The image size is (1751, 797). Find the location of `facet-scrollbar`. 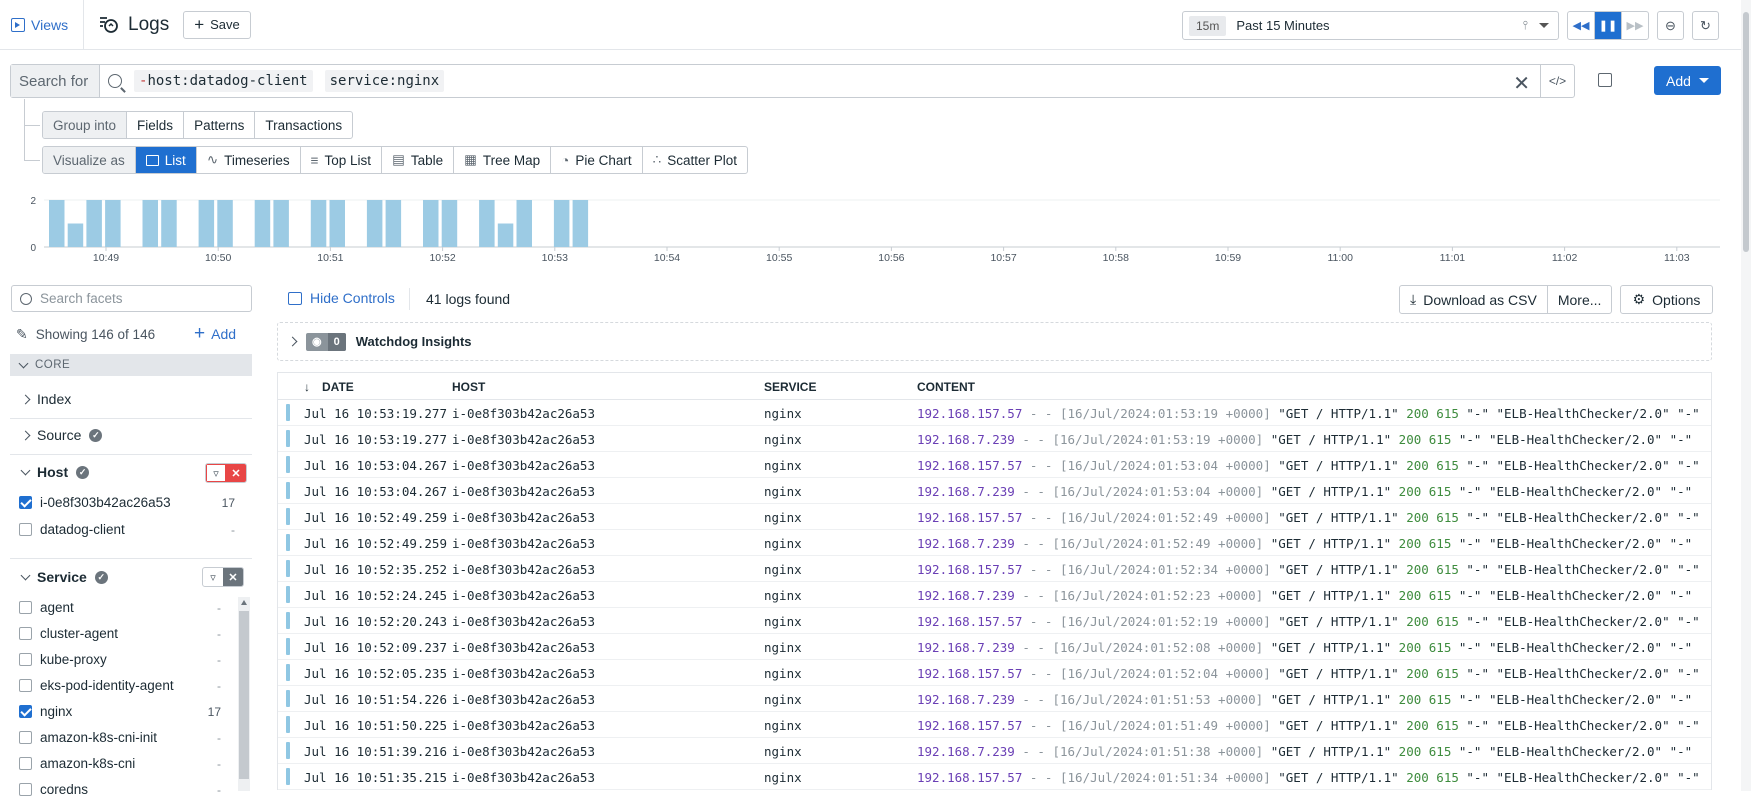

facet-scrollbar is located at coordinates (244, 694).